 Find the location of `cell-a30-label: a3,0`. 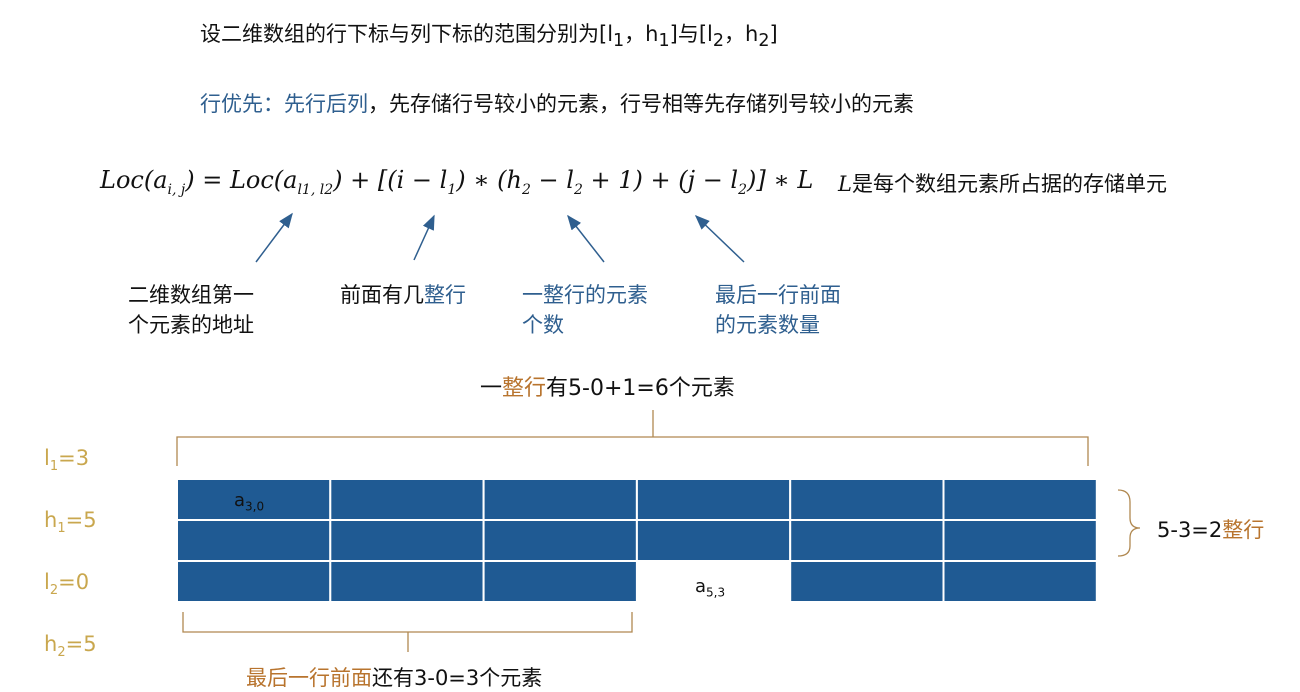

cell-a30-label: a3,0 is located at coordinates (249, 502).